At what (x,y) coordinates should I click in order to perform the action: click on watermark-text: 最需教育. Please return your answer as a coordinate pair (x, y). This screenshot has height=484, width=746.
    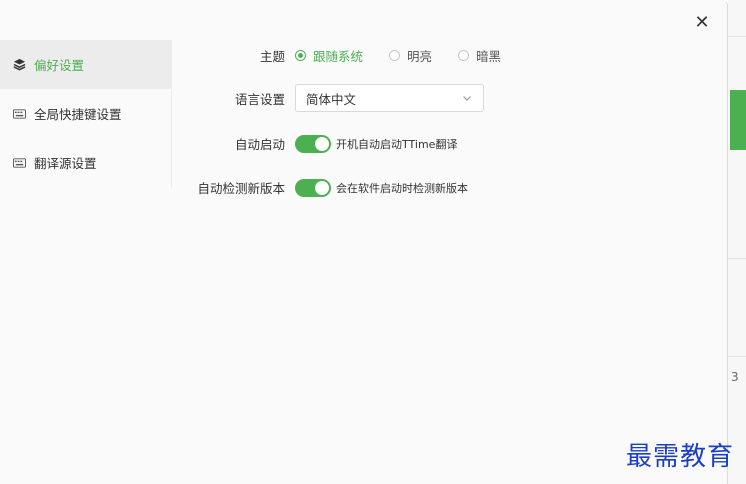
    Looking at the image, I should click on (680, 457).